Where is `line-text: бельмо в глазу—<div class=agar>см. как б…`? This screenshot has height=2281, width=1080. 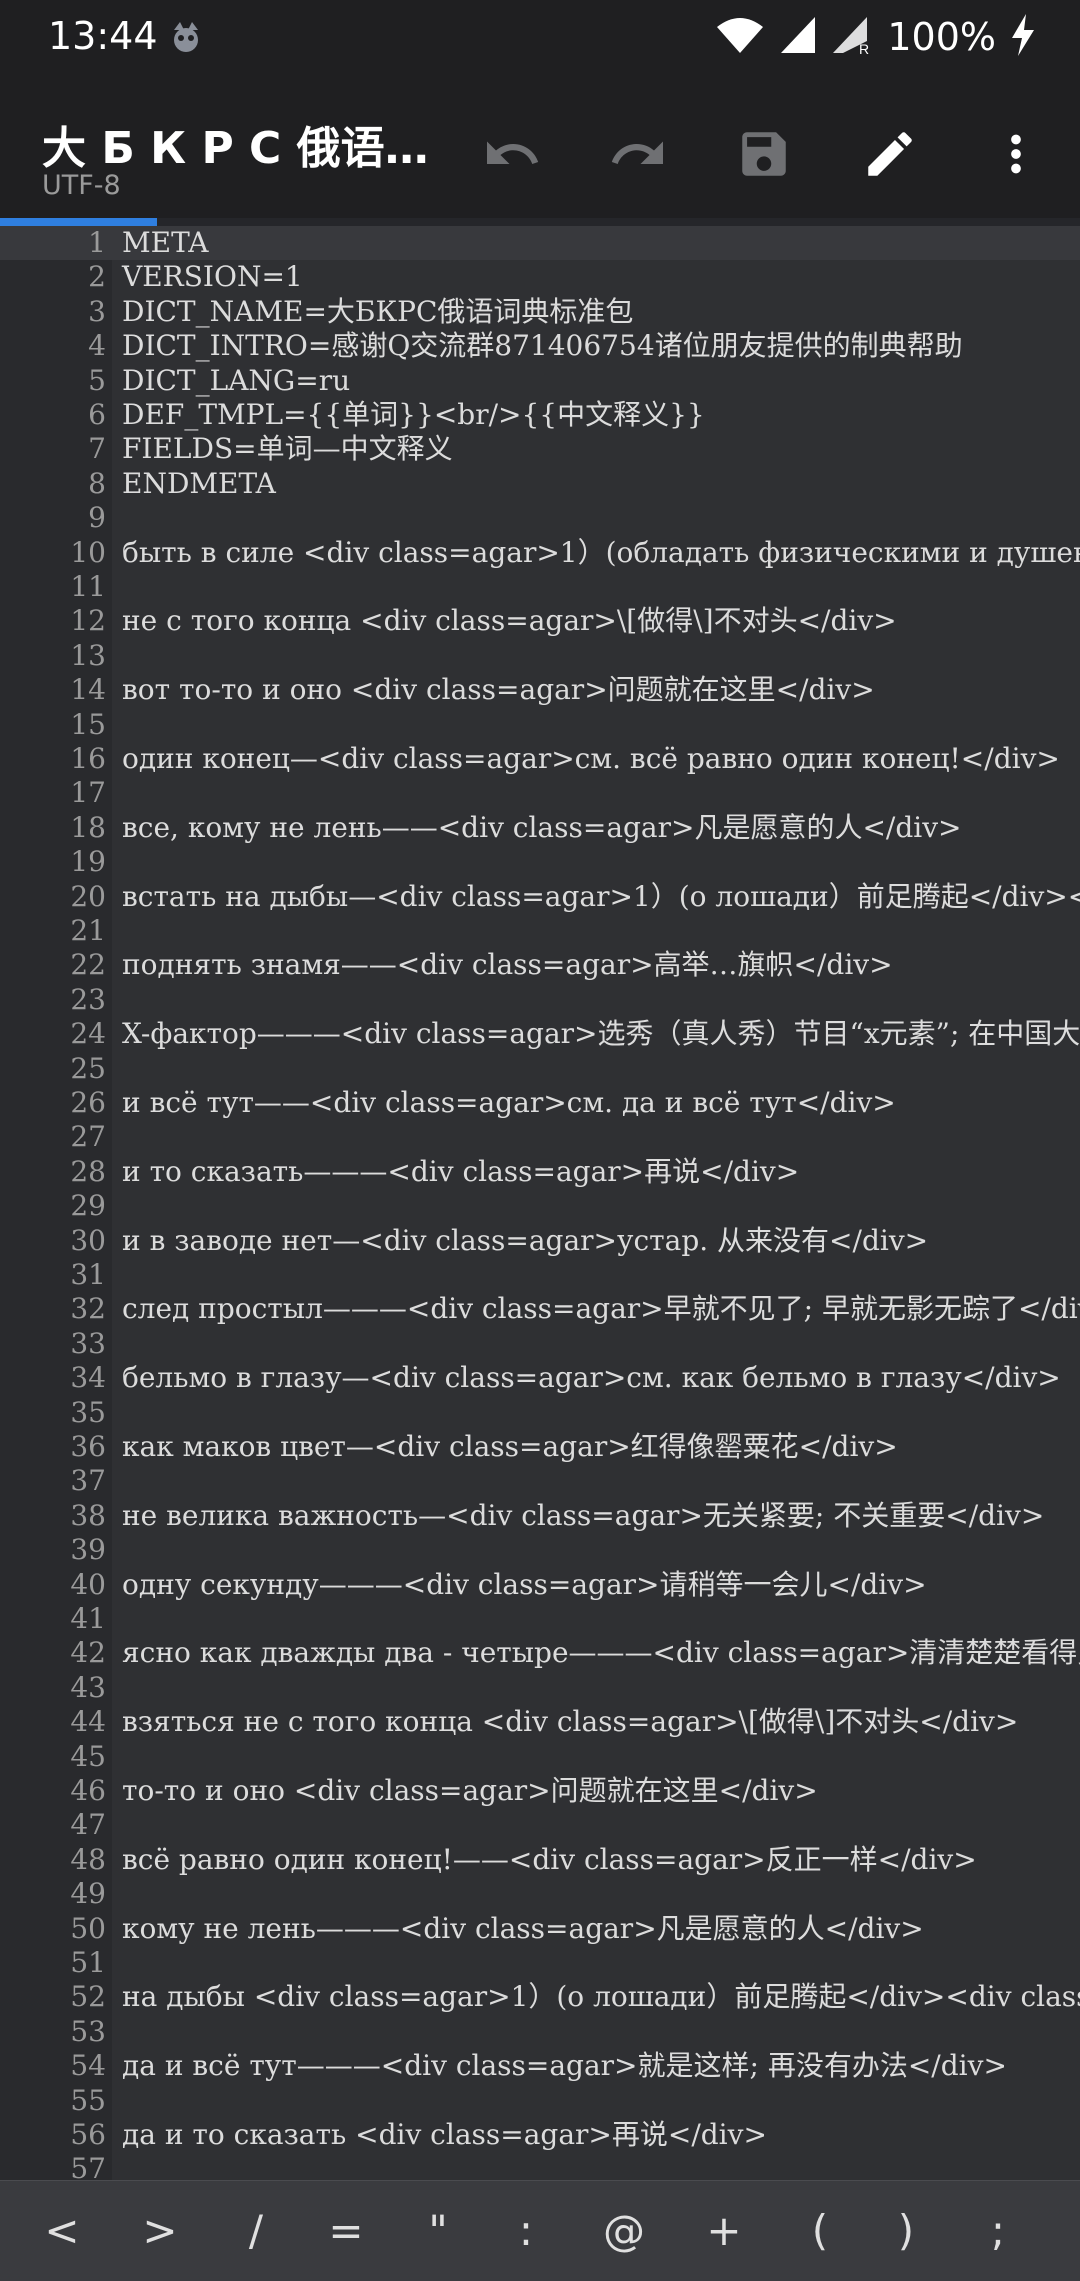 line-text: бельмо в глазу—<div class=agar>см. как б… is located at coordinates (591, 1378).